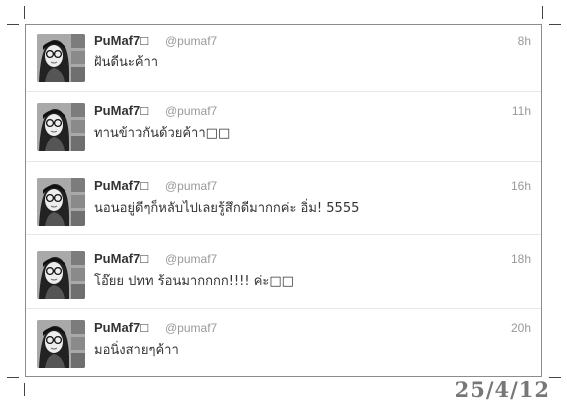 This screenshot has height=402, width=567. I want to click on tweet-text: ฝันดีนะค้าา, so click(126, 62).